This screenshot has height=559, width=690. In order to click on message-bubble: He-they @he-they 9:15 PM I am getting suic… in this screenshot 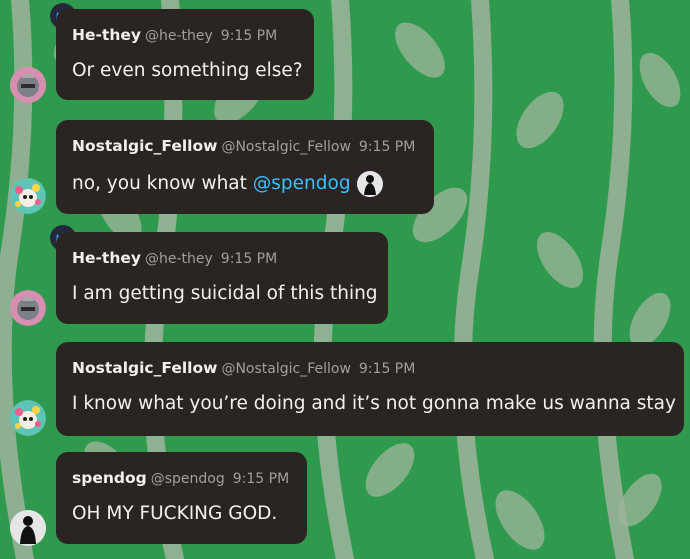, I will do `click(222, 278)`.